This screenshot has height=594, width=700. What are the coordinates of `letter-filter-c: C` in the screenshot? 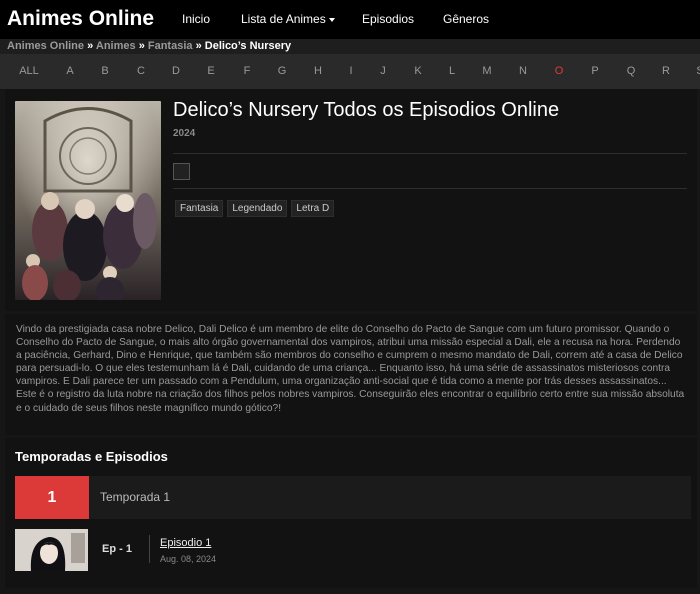 It's located at (141, 71).